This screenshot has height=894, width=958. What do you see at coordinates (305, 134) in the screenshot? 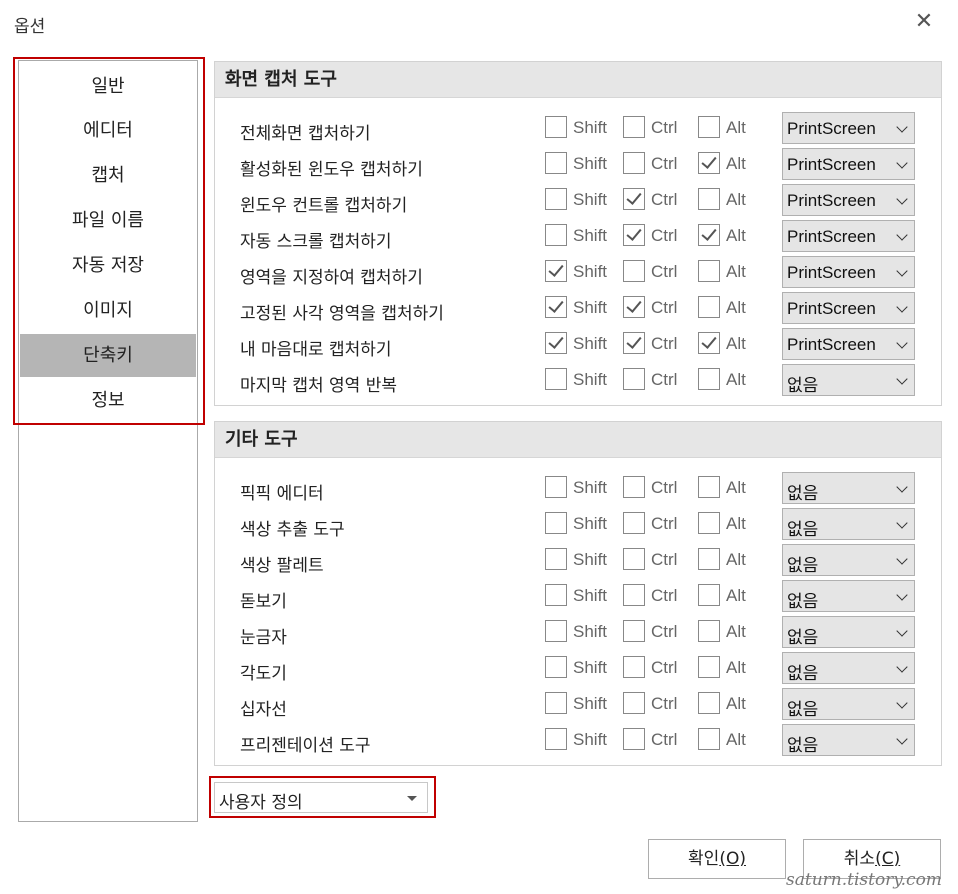
I see `hotkey-label: 전체화면 캡처하기` at bounding box center [305, 134].